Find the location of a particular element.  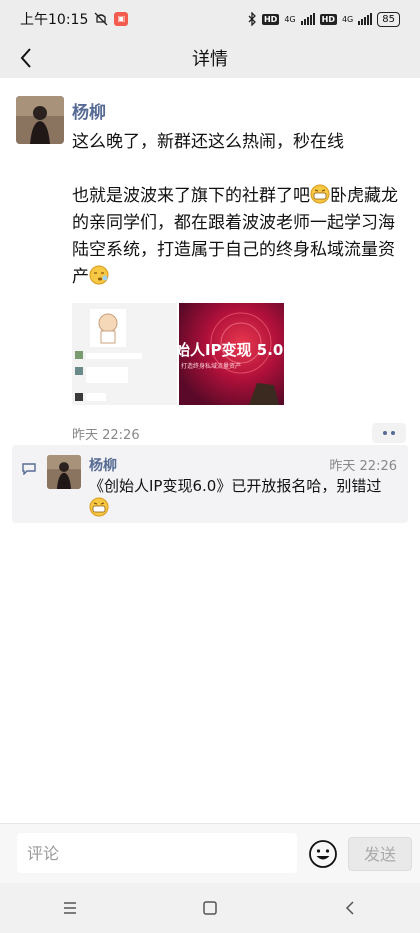

system-back-button is located at coordinates (350, 908).